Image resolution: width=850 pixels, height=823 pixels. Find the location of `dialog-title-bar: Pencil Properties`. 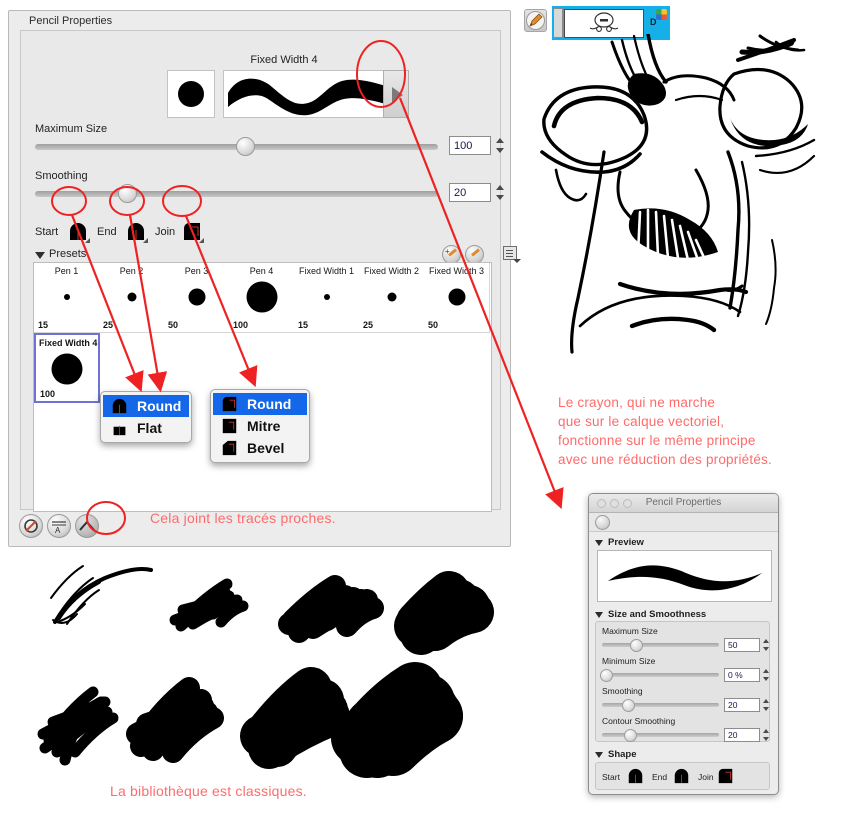

dialog-title-bar: Pencil Properties is located at coordinates (683, 503).